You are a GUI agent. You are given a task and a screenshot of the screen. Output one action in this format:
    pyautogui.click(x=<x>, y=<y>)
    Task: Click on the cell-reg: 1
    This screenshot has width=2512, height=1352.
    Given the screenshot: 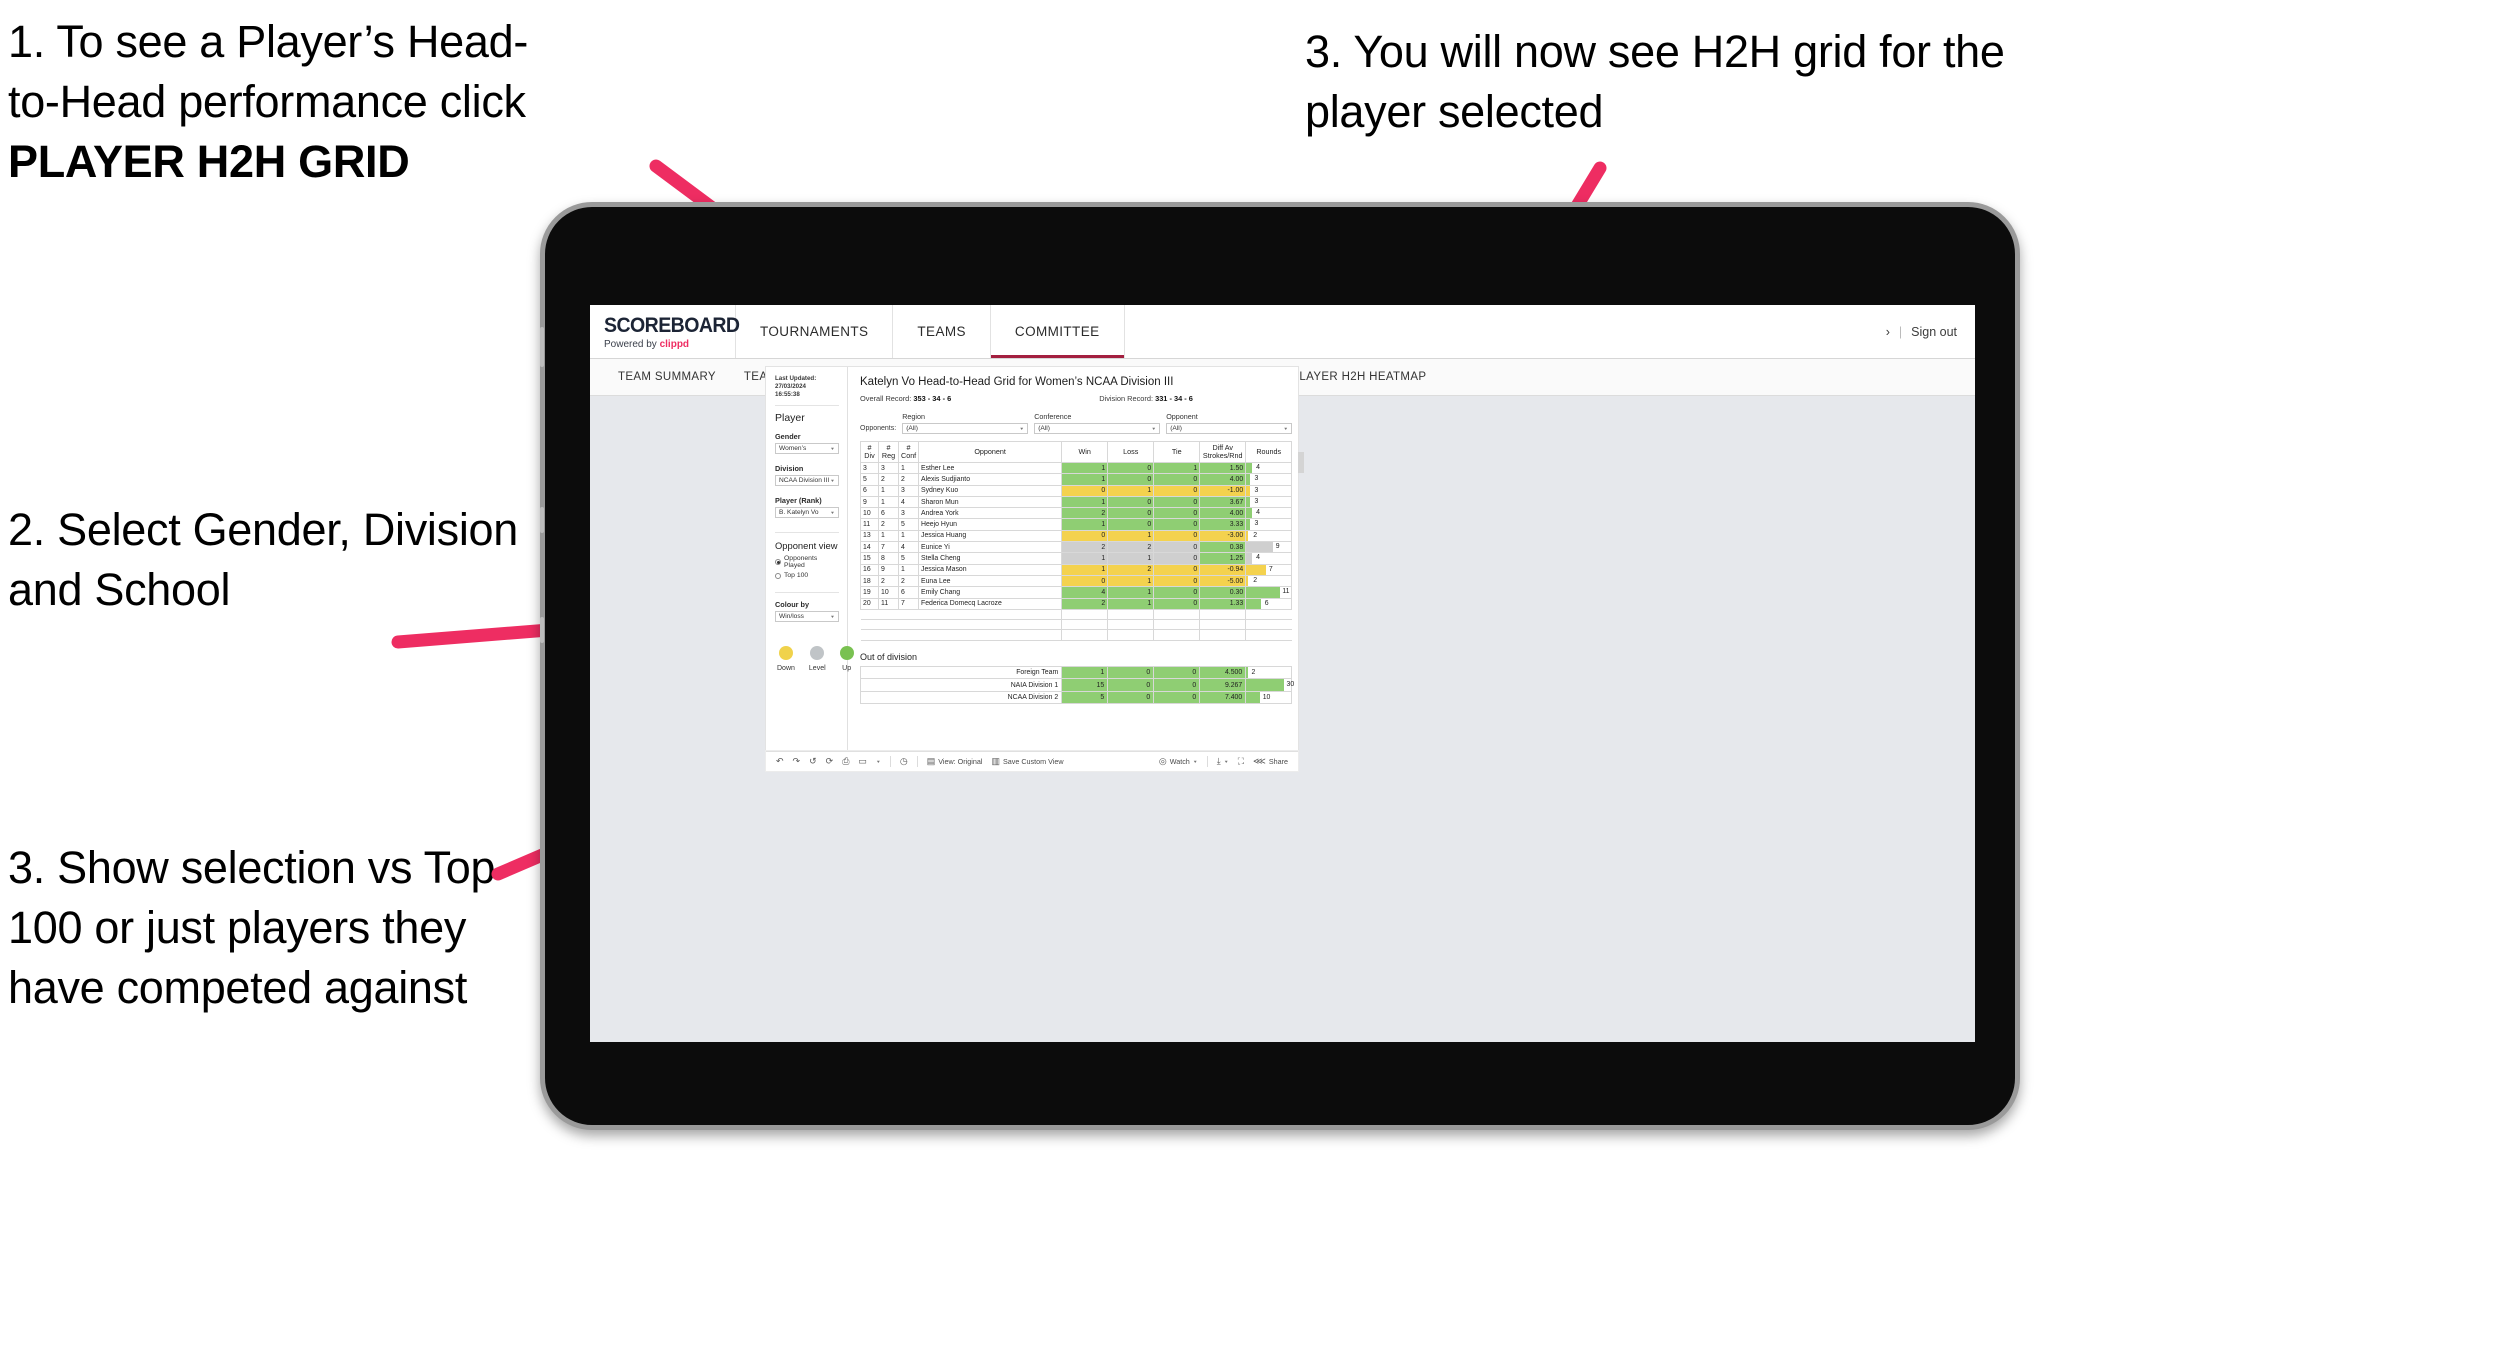 What is the action you would take?
    pyautogui.click(x=888, y=536)
    